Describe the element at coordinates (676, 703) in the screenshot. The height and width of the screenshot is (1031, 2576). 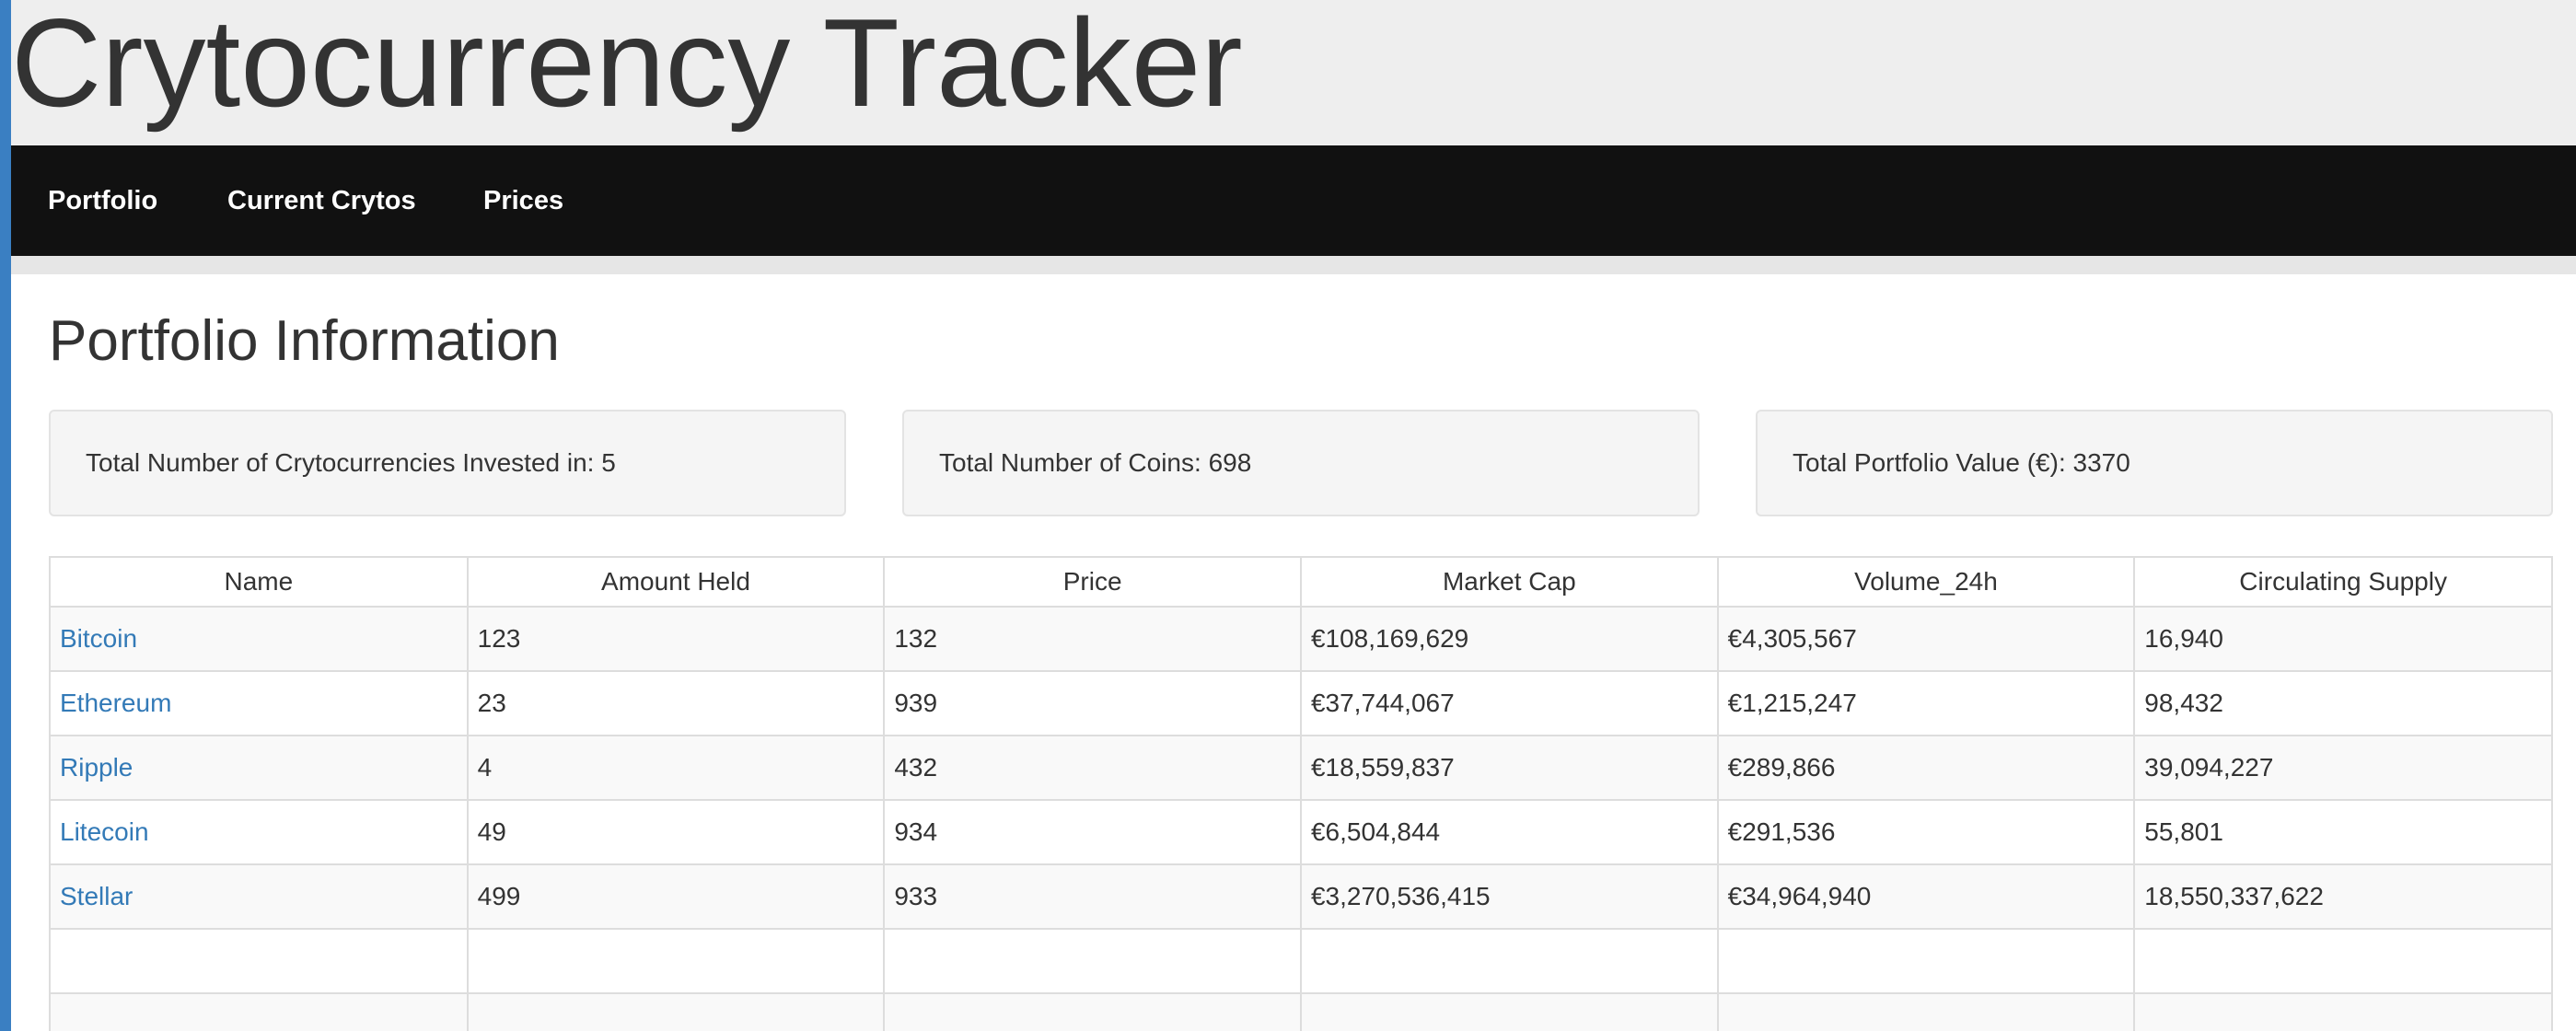
I see `cell-amount-held: 23` at that location.